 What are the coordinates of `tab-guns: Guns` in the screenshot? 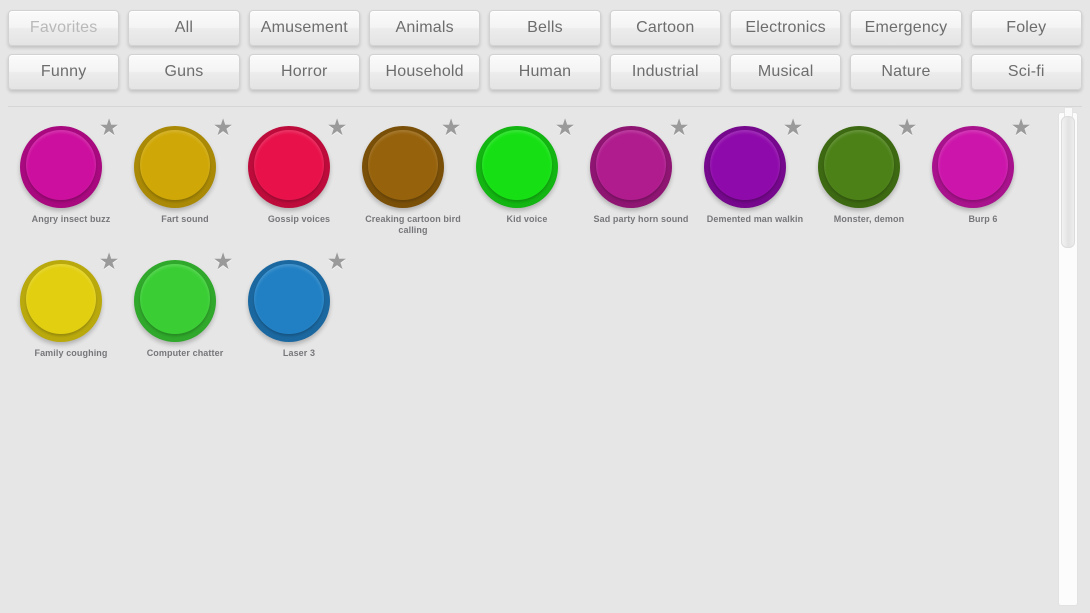 It's located at (184, 72).